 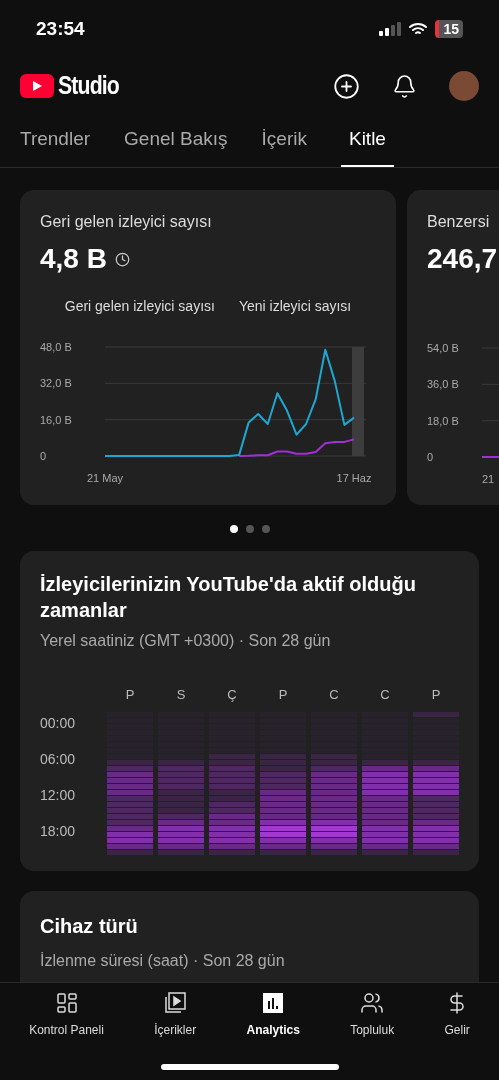 What do you see at coordinates (459, 222) in the screenshot?
I see `card-title: Benzersi` at bounding box center [459, 222].